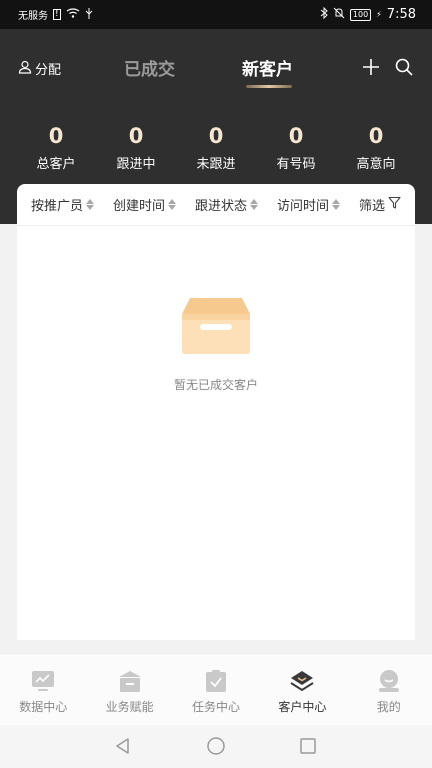 This screenshot has width=432, height=768. I want to click on stat-label: 未跟进, so click(216, 164).